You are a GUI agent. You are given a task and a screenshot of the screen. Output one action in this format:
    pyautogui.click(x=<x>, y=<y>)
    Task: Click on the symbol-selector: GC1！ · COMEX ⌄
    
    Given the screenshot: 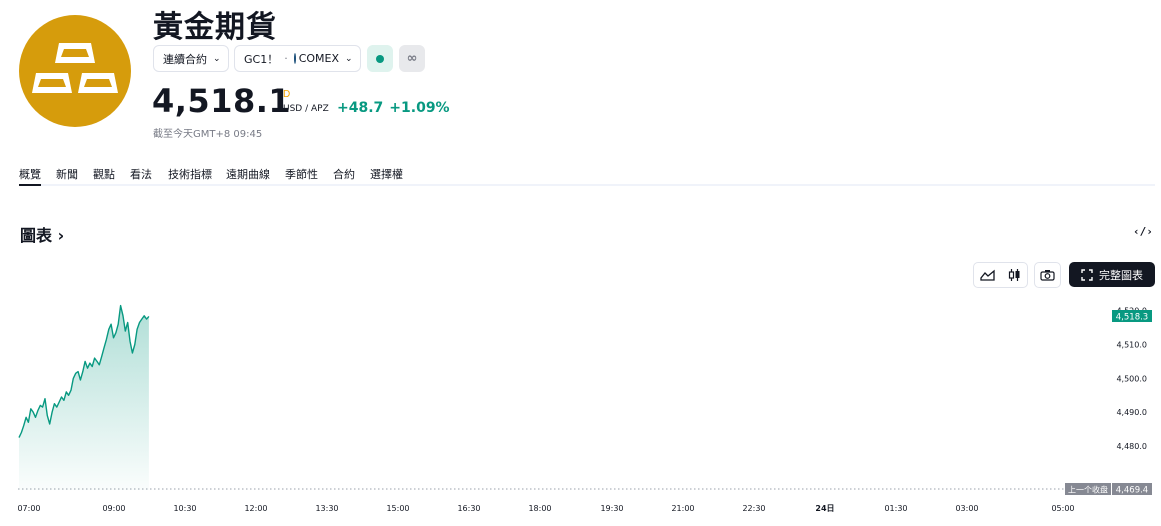 What is the action you would take?
    pyautogui.click(x=297, y=58)
    